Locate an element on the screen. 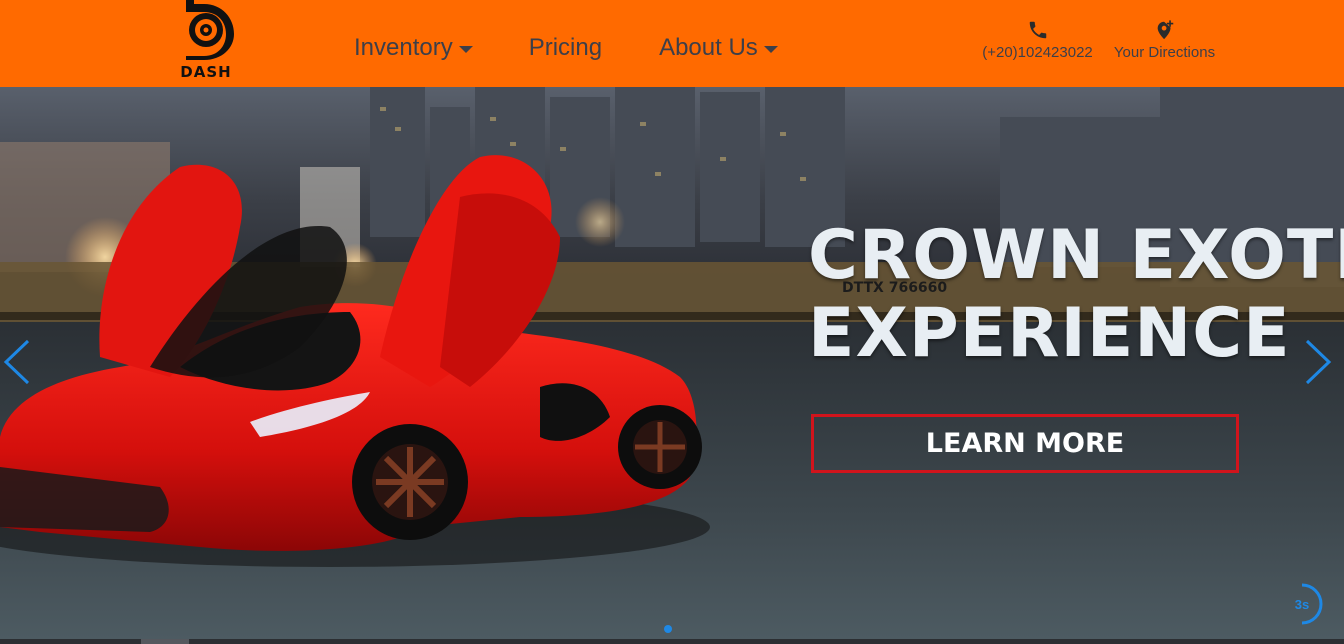 Image resolution: width=1344 pixels, height=644 pixels. svg-text: DASH is located at coordinates (205, 72).